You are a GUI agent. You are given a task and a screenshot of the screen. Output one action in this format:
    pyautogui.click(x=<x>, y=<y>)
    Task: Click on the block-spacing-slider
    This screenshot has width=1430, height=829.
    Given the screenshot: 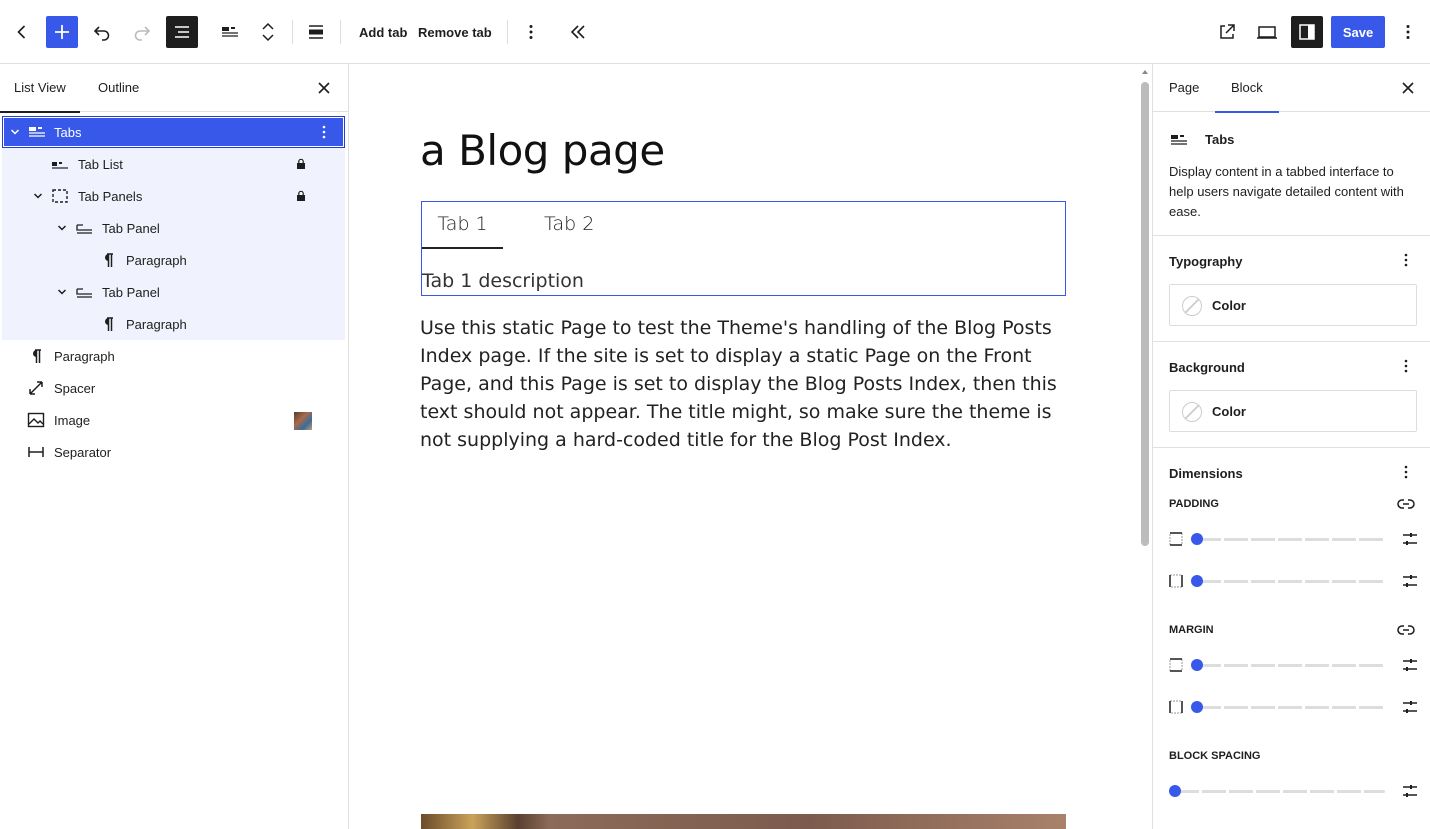 What is the action you would take?
    pyautogui.click(x=1294, y=791)
    